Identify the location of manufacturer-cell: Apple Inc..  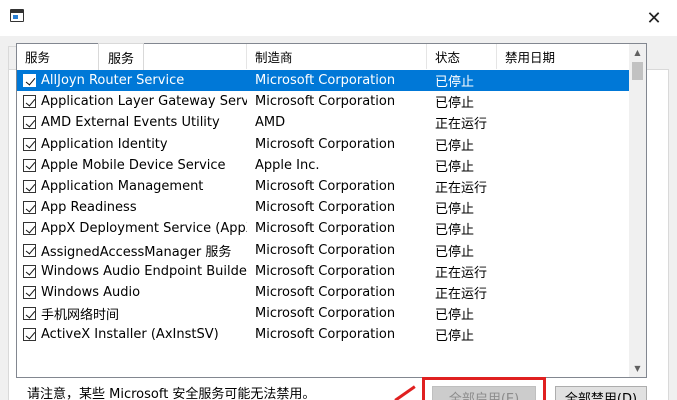
(287, 165).